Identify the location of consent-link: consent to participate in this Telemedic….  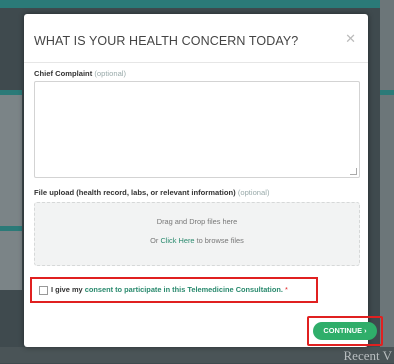
(184, 289).